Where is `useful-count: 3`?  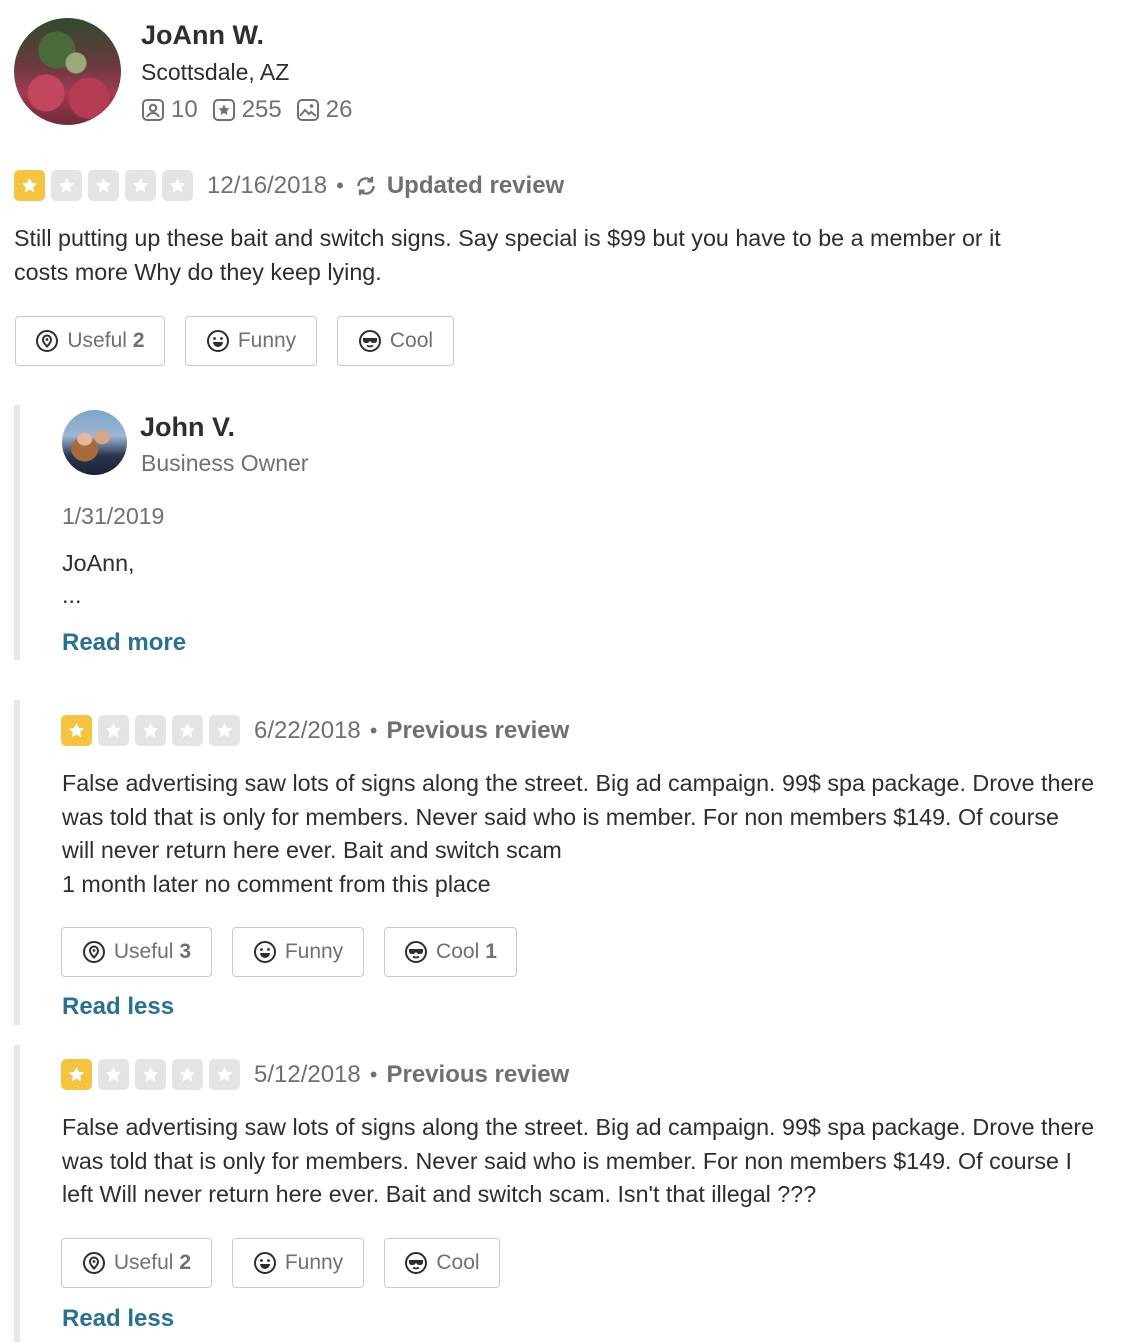
useful-count: 3 is located at coordinates (185, 951).